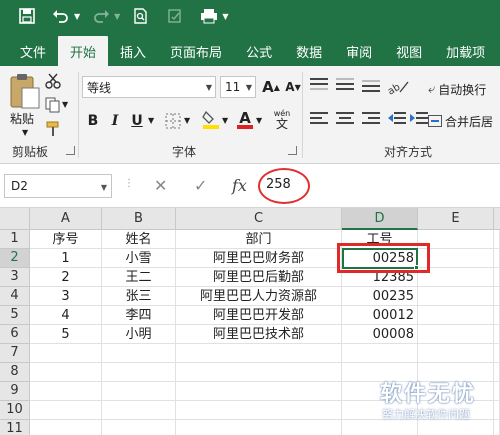 The height and width of the screenshot is (435, 500). I want to click on cell-e6, so click(459, 334).